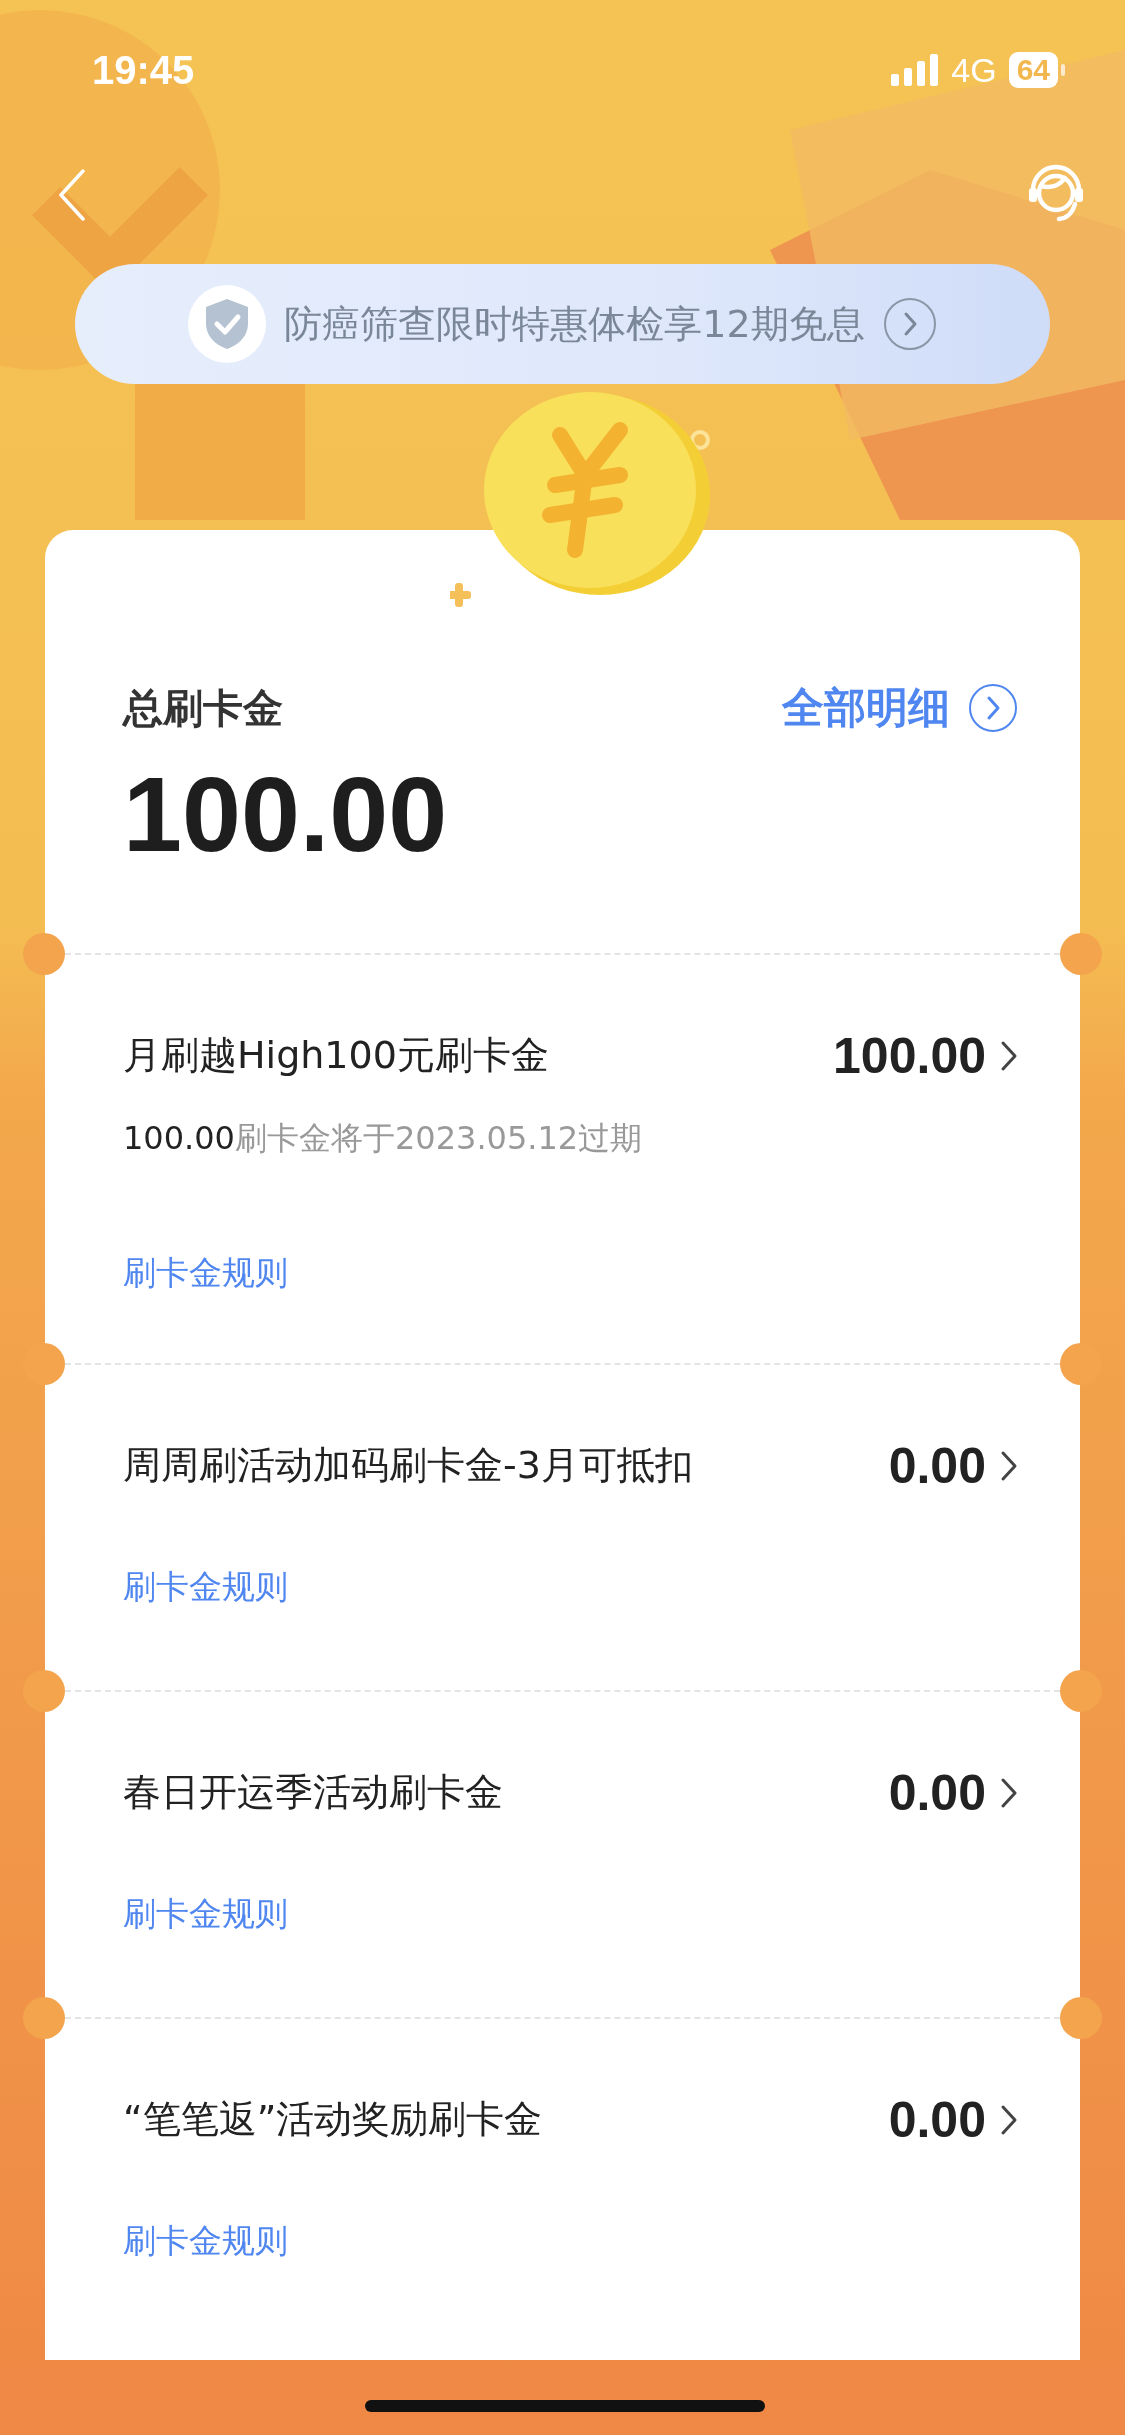 Image resolution: width=1125 pixels, height=2435 pixels. I want to click on all-details-link: 全部明细, so click(900, 708).